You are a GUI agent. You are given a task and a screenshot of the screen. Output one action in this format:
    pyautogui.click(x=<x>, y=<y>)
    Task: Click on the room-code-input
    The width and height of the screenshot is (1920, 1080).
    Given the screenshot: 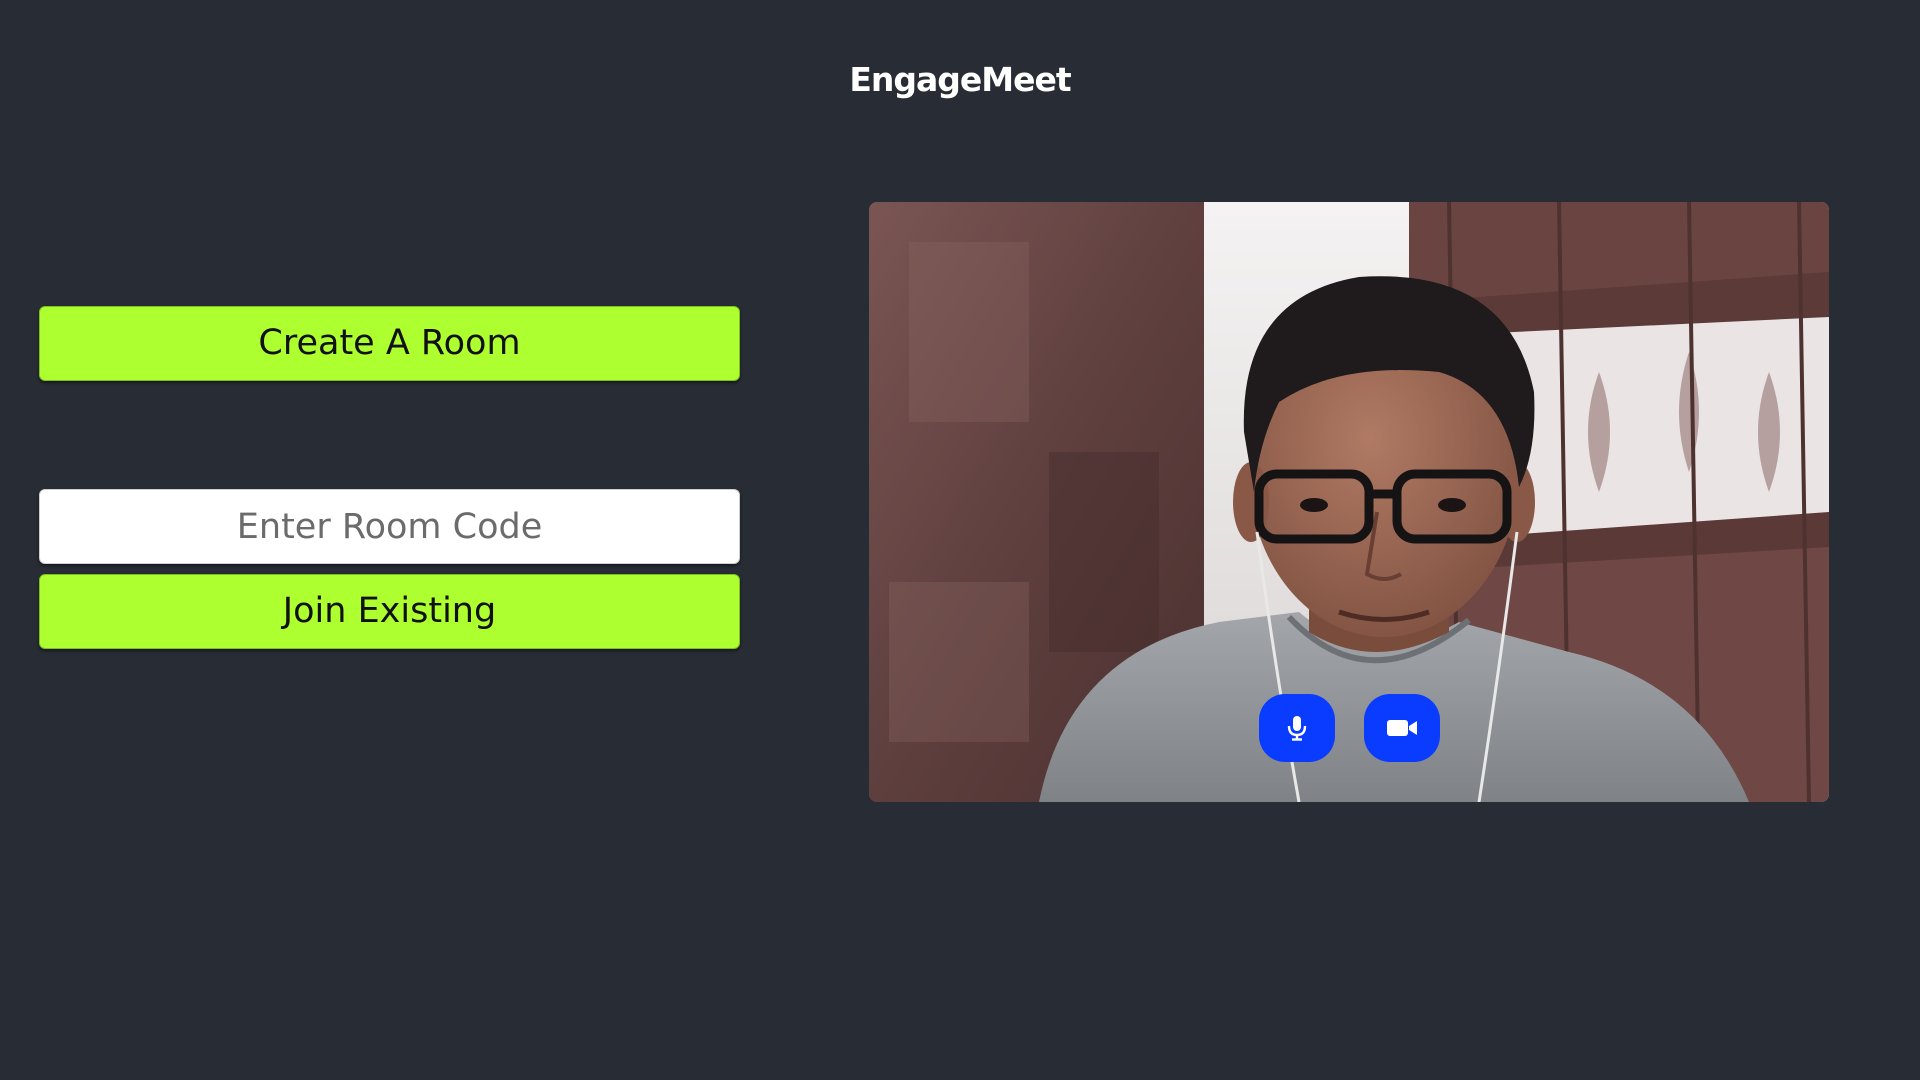 What is the action you would take?
    pyautogui.click(x=389, y=526)
    